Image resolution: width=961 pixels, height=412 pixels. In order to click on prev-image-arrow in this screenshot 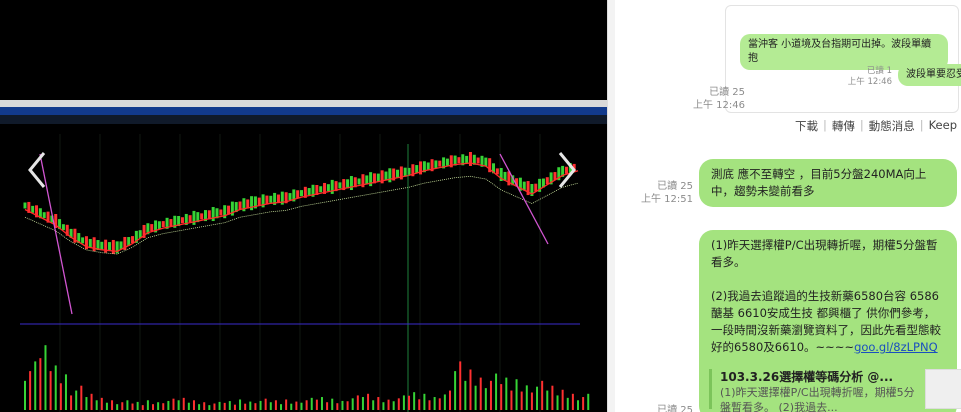, I will do `click(37, 170)`.